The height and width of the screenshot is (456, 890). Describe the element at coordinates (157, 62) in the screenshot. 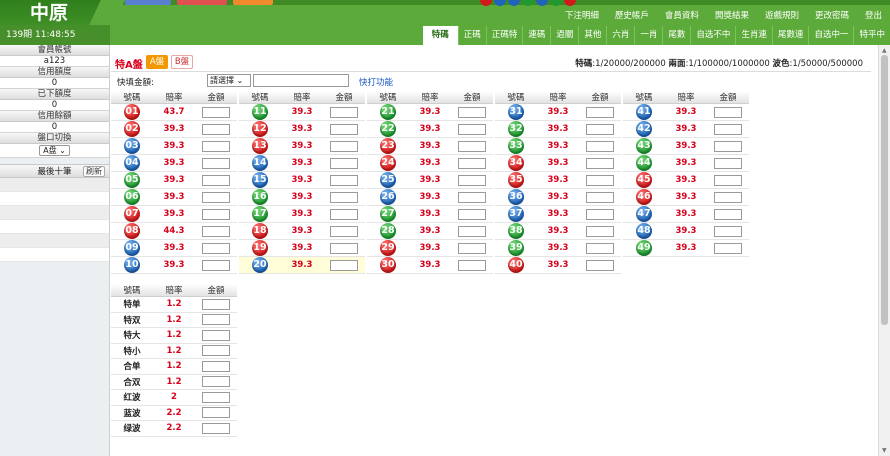

I see `market-a-button: A盤` at that location.